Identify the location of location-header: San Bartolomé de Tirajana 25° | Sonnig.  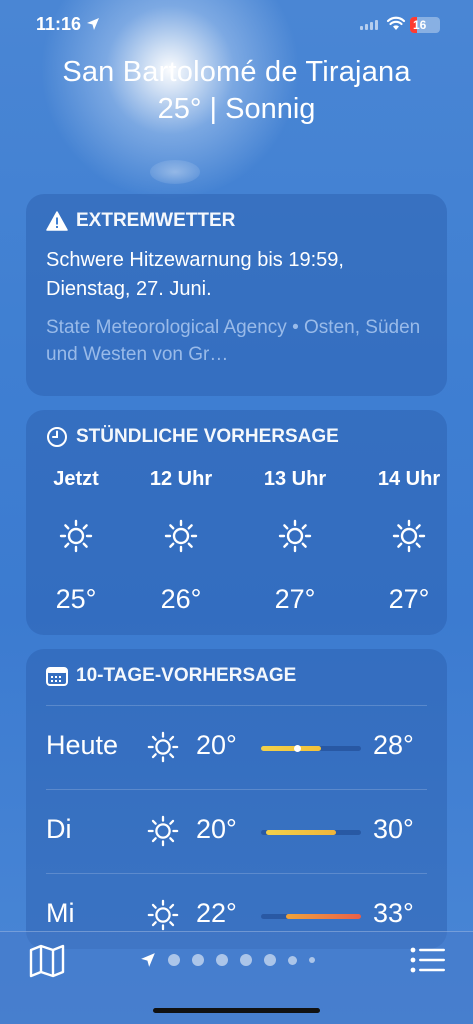
(236, 91).